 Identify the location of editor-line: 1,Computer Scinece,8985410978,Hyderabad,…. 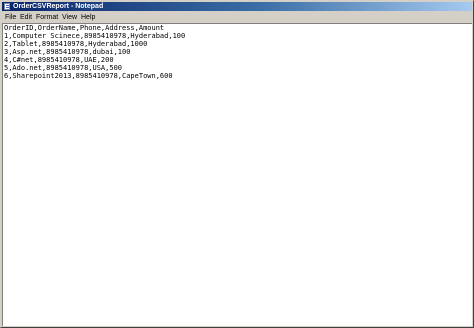
(95, 36).